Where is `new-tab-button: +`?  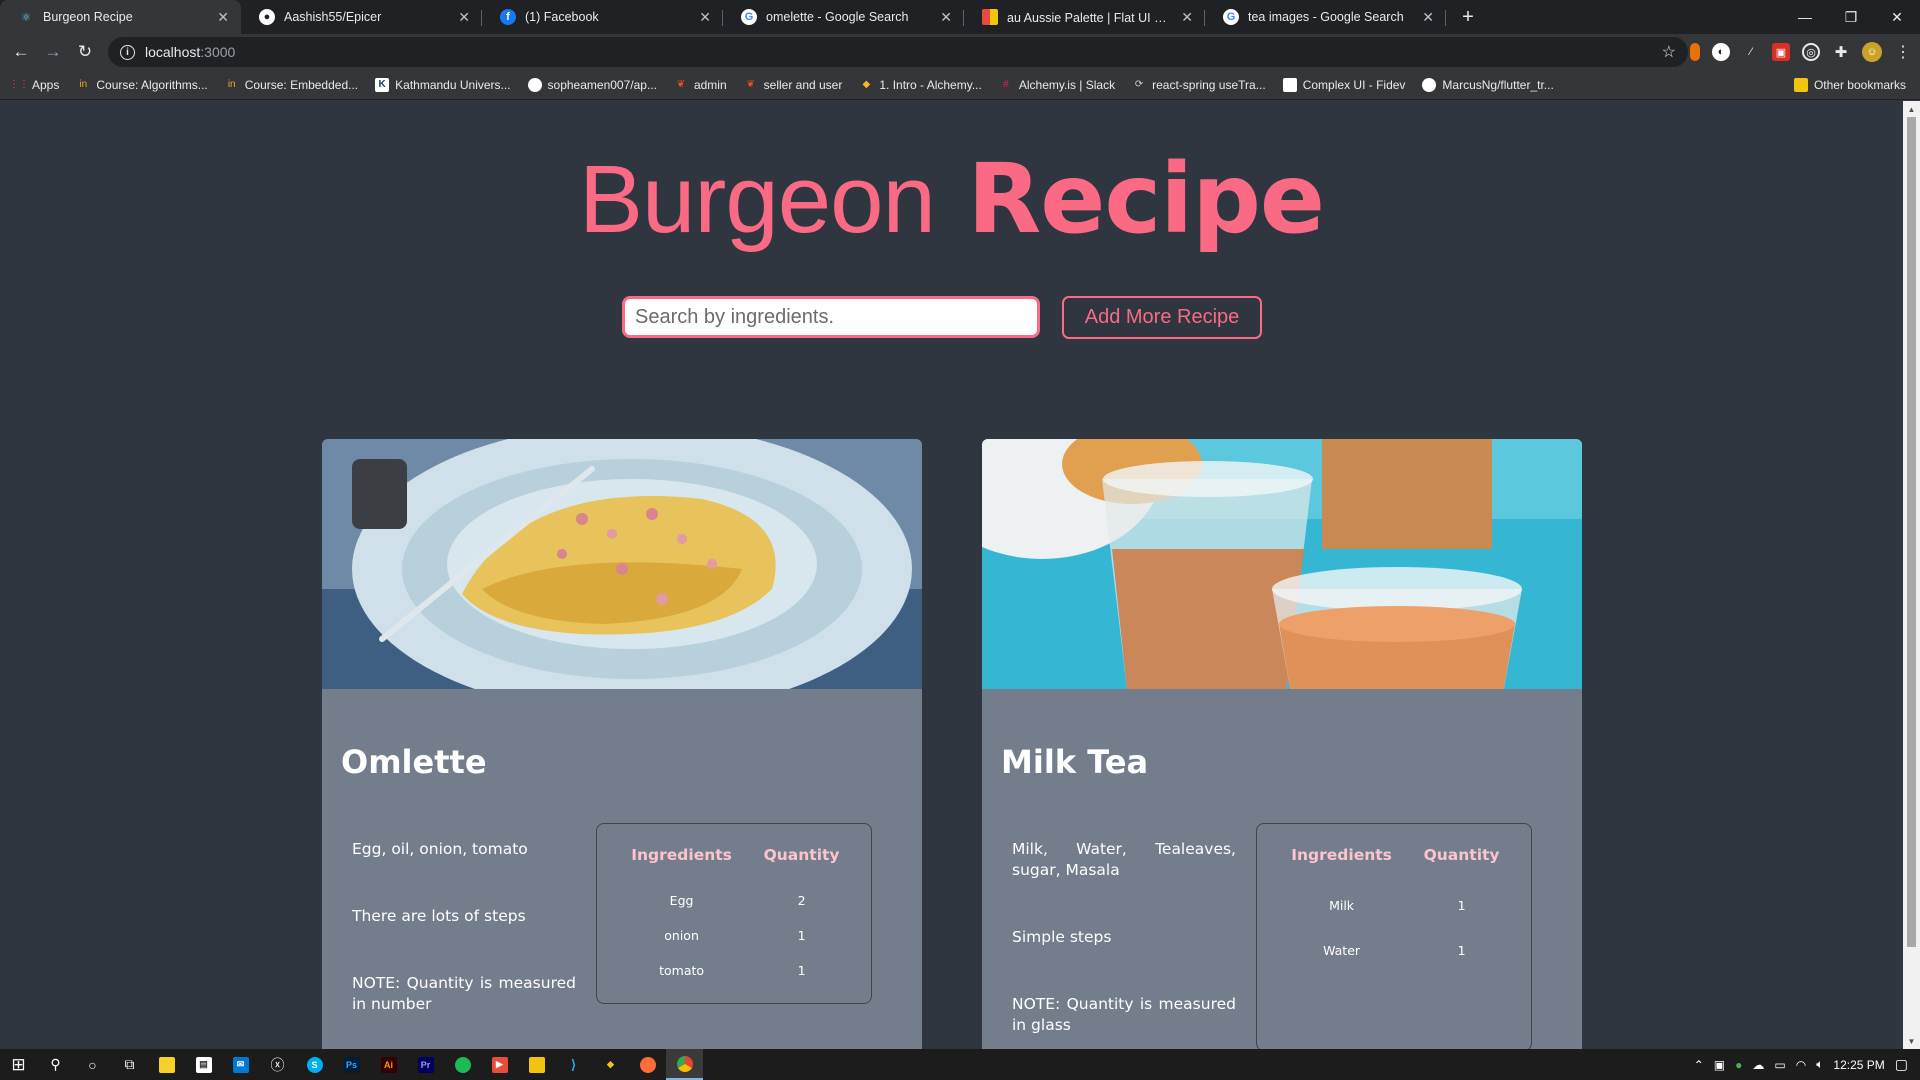
new-tab-button: + is located at coordinates (1468, 17).